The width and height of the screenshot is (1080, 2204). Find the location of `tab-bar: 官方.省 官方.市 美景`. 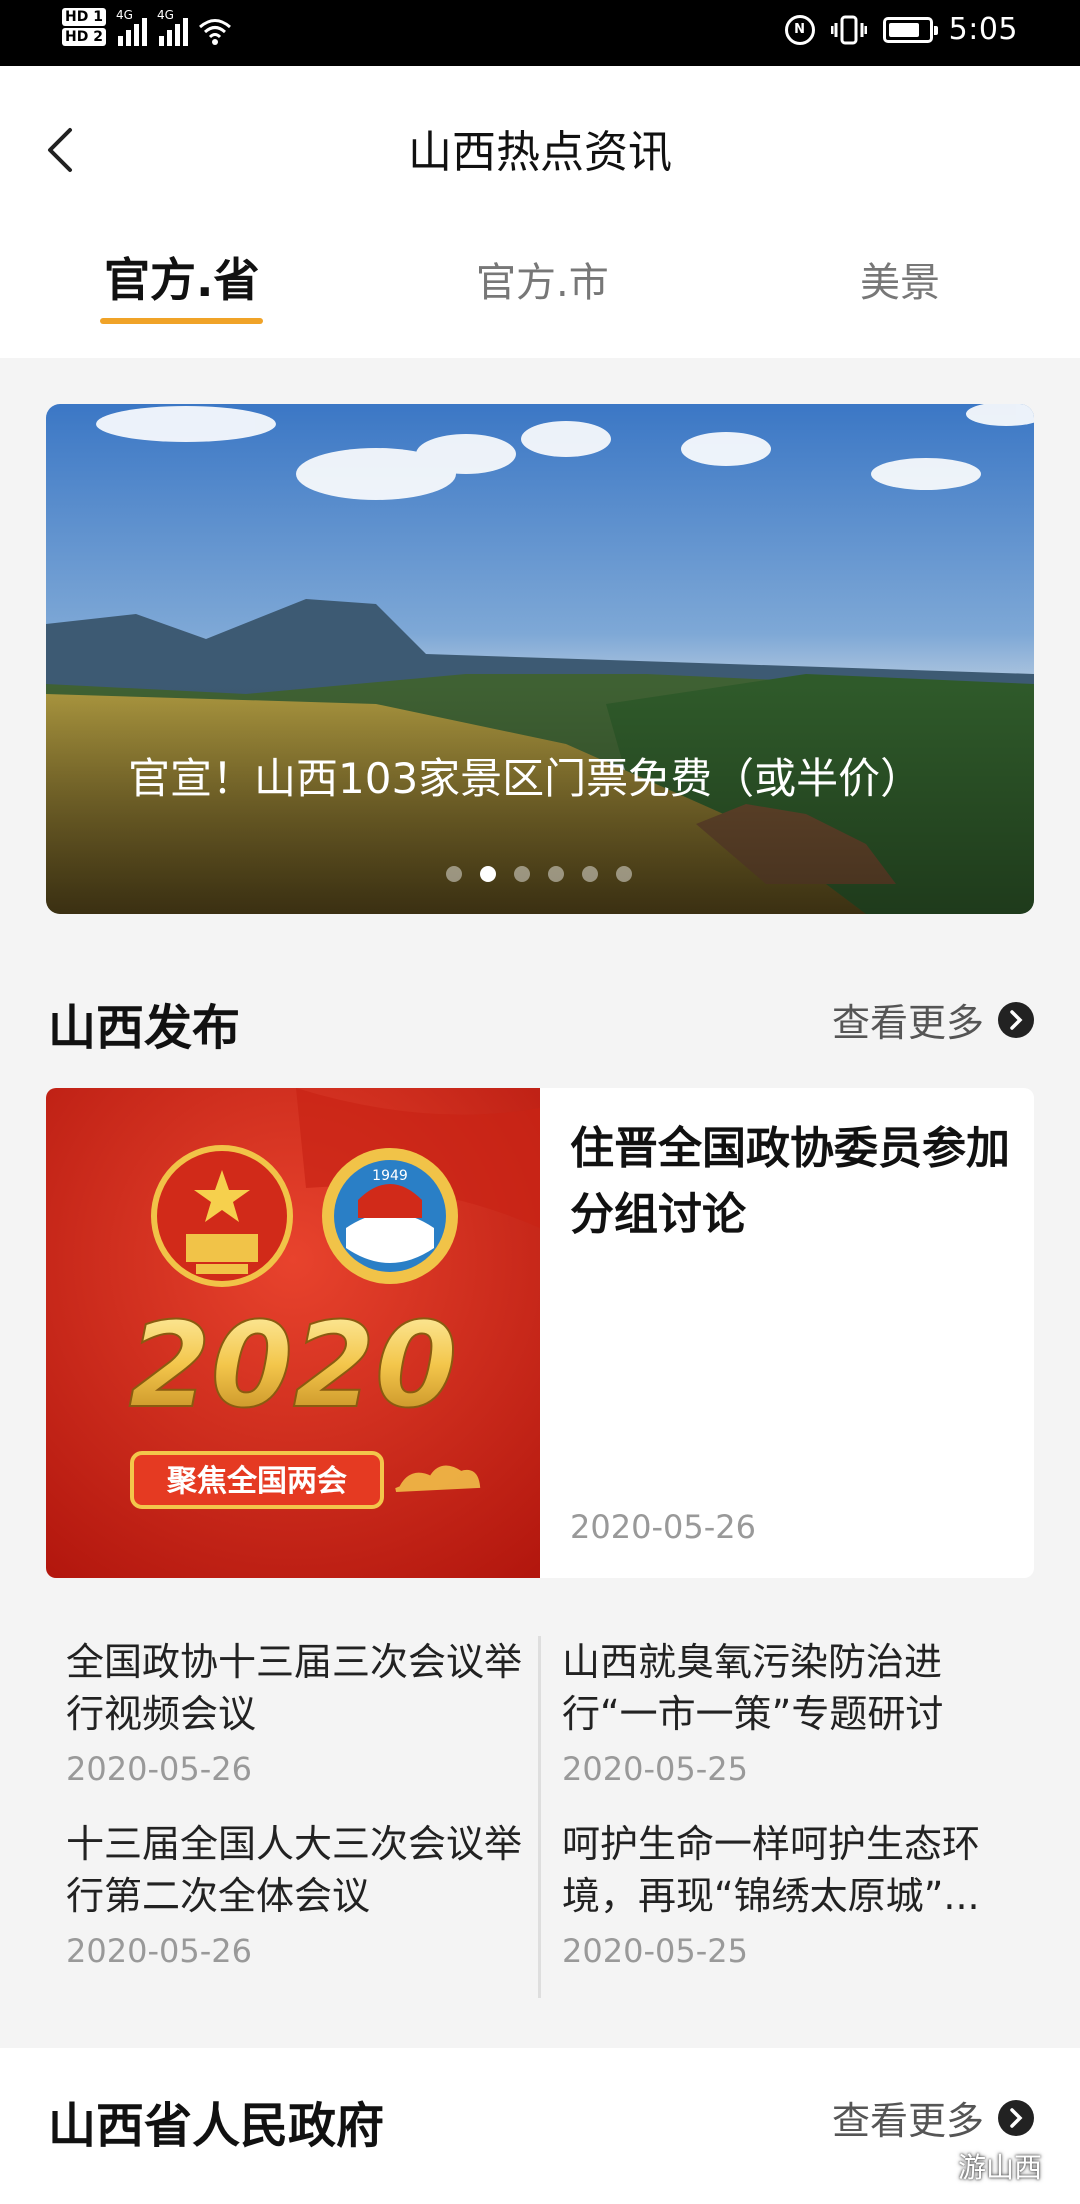

tab-bar: 官方.省 官方.市 美景 is located at coordinates (540, 290).